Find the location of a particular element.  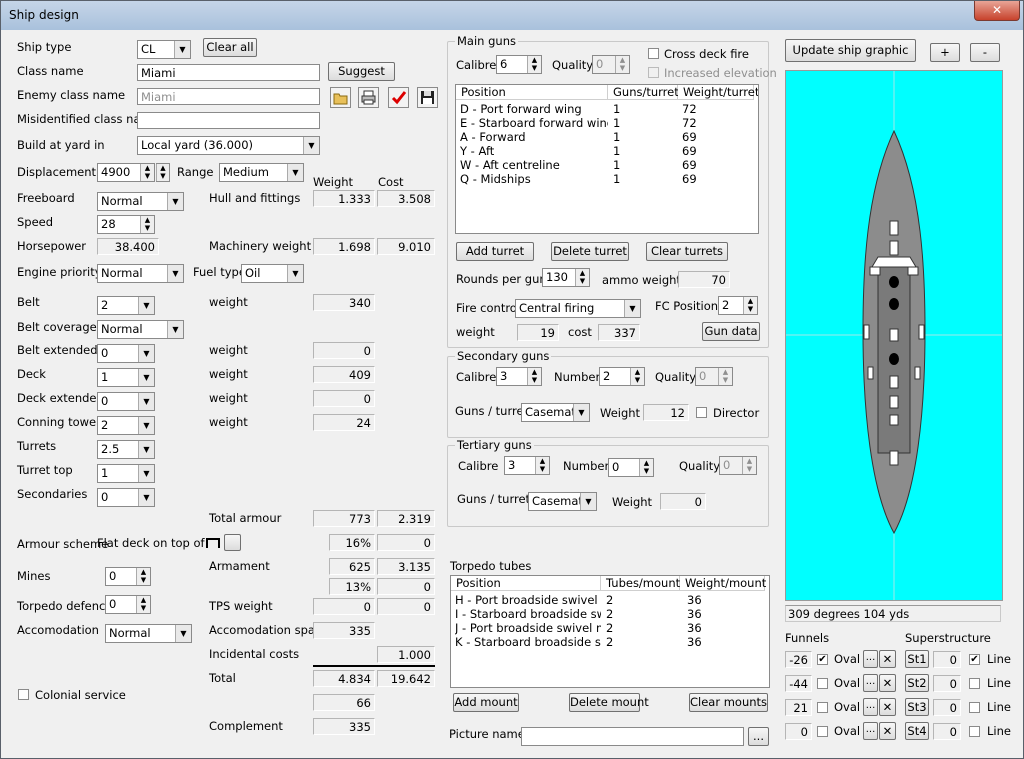

table-row: E - Starboard forward wing 1 72 is located at coordinates (607, 123).